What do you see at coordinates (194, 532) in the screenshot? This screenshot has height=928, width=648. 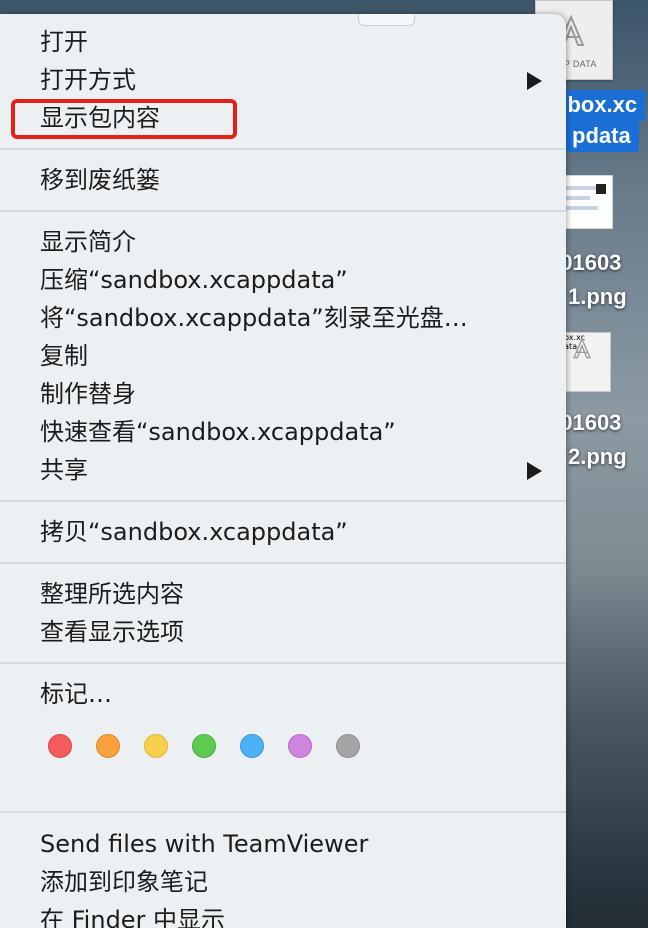 I see `menu-item-label: 拷贝“sandbox.xcappdata”` at bounding box center [194, 532].